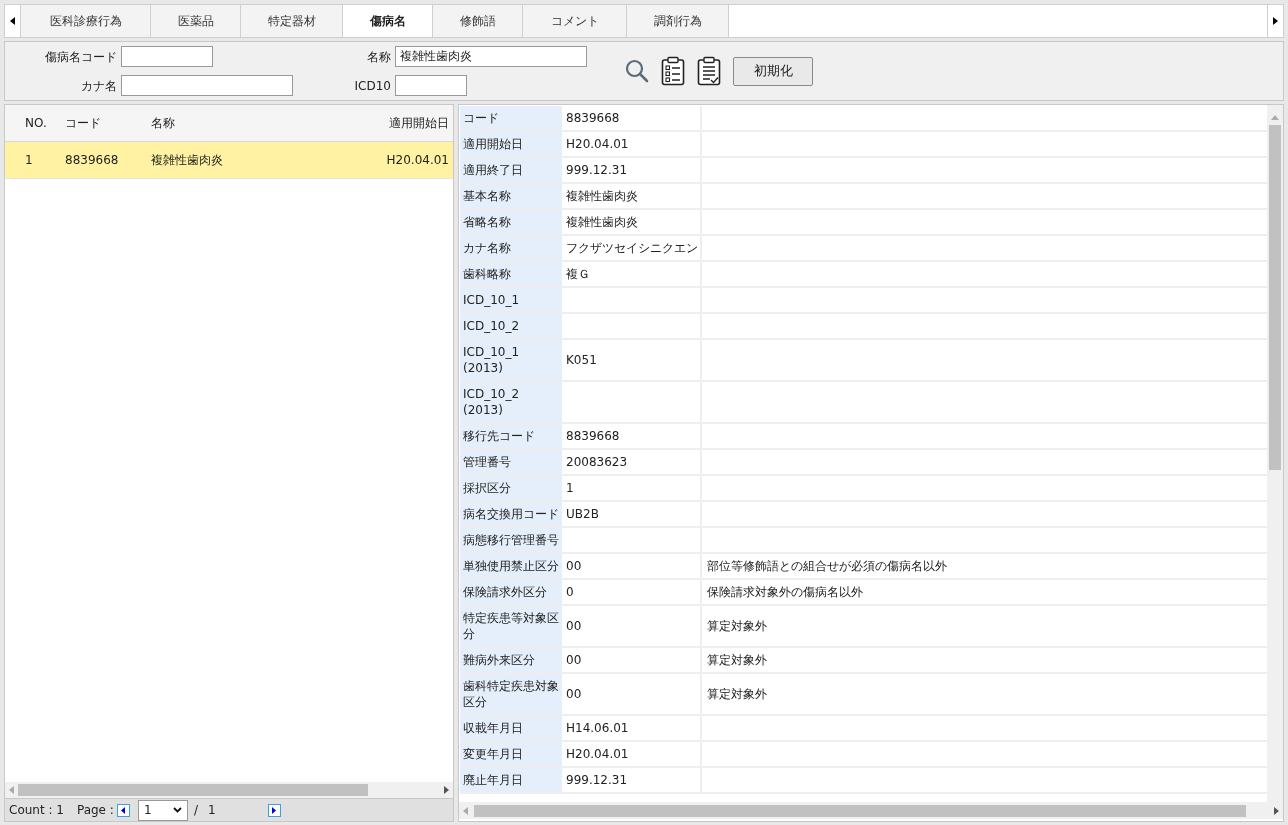  I want to click on field-name: ICD_10_1 (2013), so click(511, 360).